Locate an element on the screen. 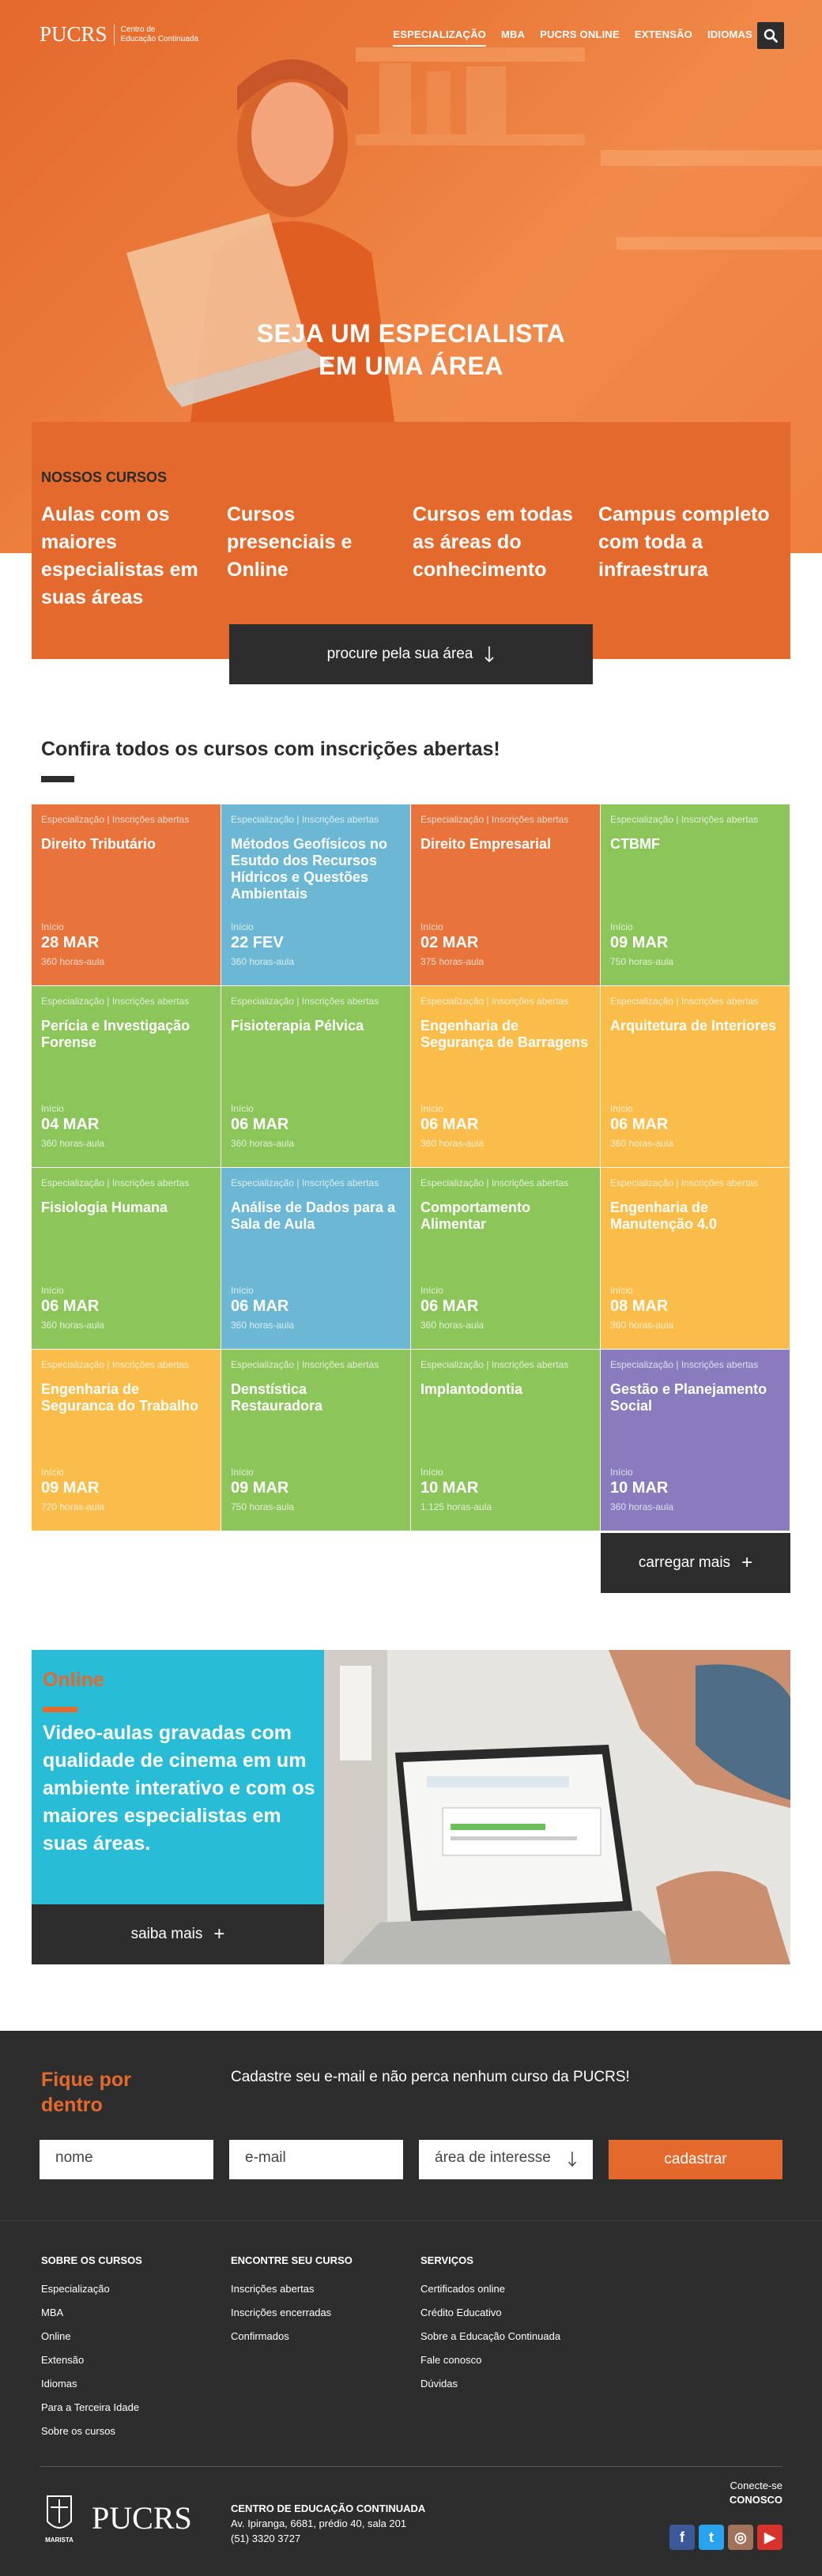 This screenshot has width=822, height=2576. search-icon is located at coordinates (771, 35).